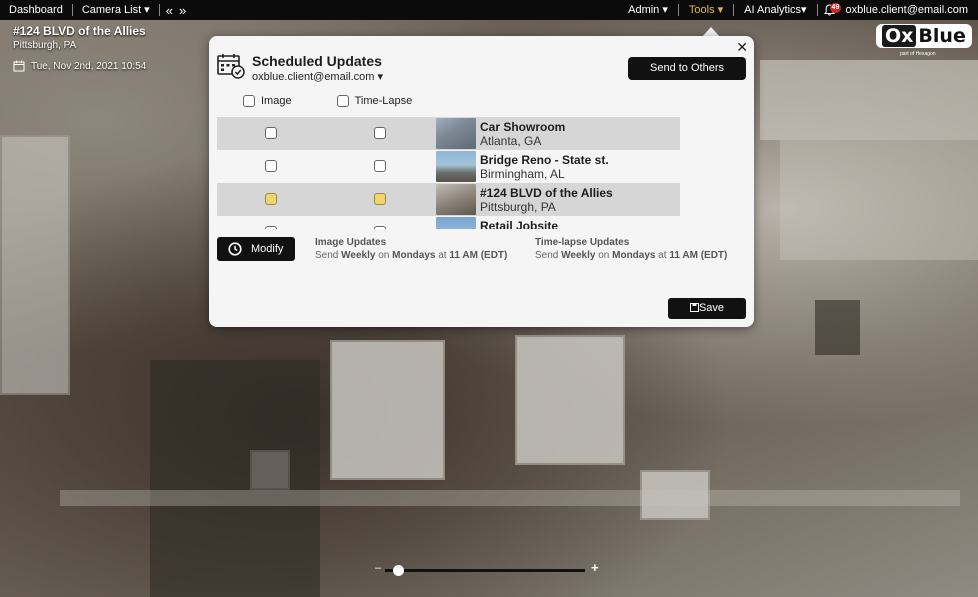  I want to click on nav-dashboard: Dashboard, so click(36, 10).